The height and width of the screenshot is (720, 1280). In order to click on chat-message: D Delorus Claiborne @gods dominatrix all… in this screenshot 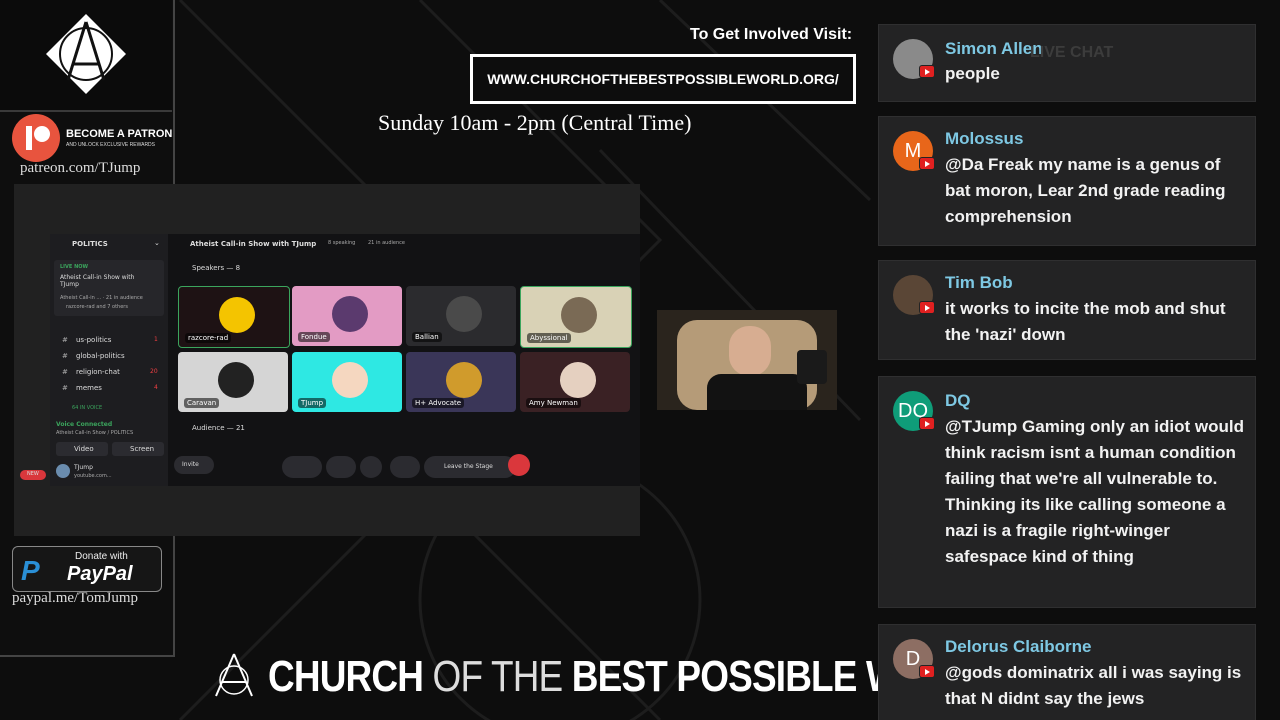, I will do `click(1067, 672)`.